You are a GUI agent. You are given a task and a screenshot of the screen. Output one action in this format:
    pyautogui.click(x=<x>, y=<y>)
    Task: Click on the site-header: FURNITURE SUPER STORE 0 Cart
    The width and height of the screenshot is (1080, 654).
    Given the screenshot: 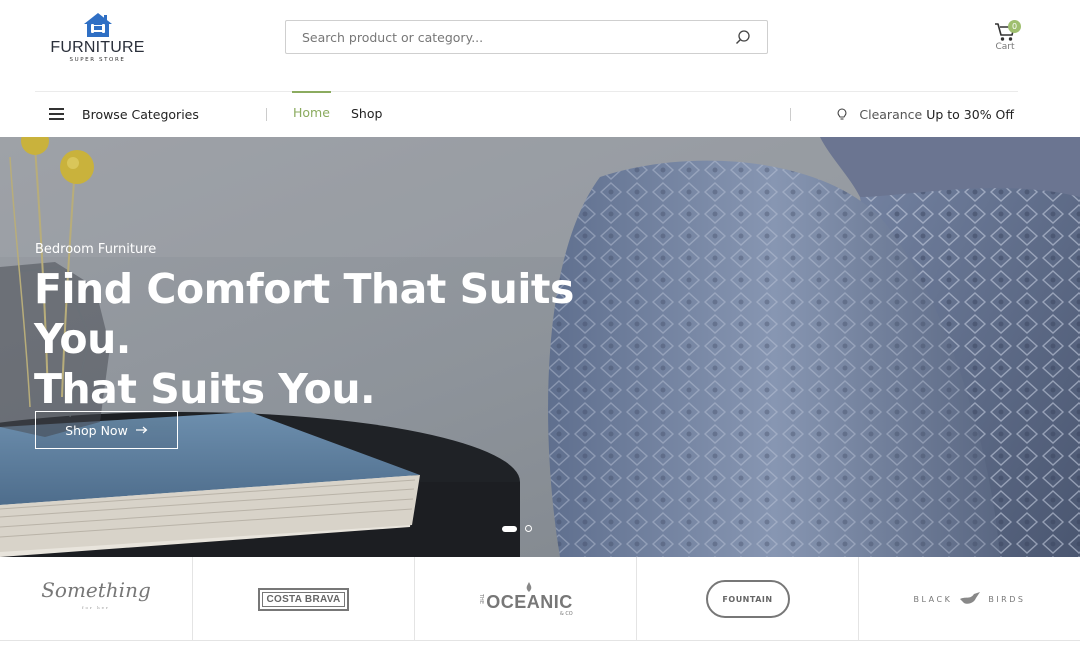 What is the action you would take?
    pyautogui.click(x=540, y=46)
    